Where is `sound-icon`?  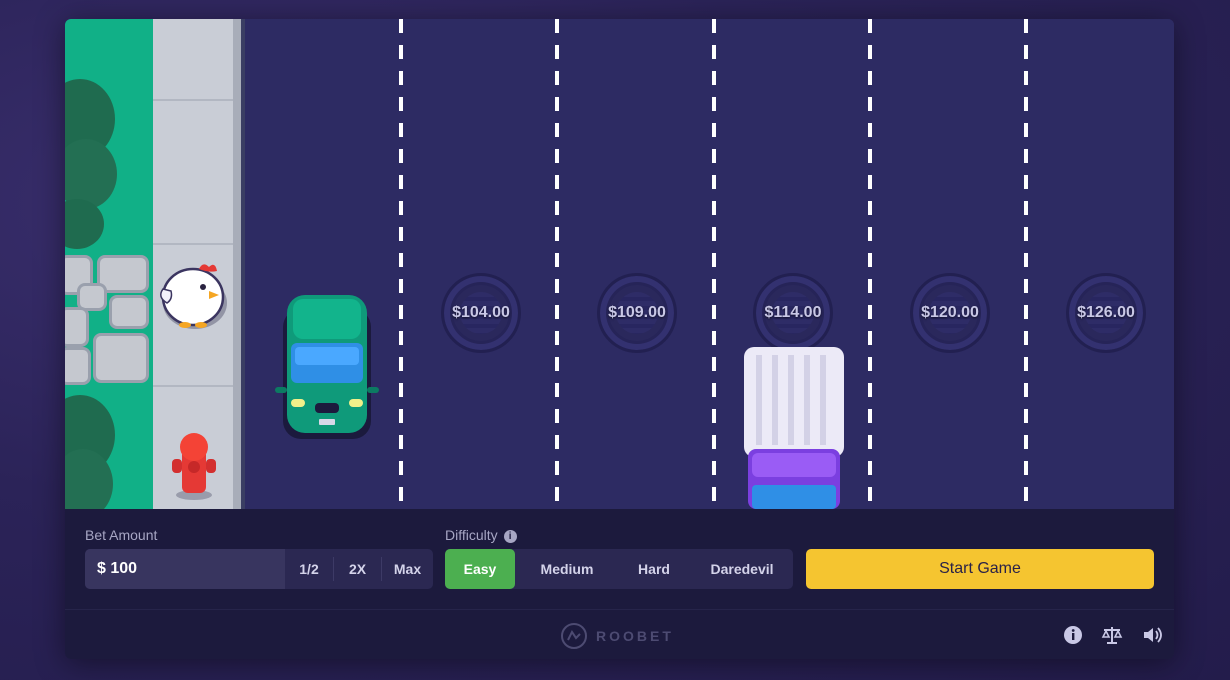 sound-icon is located at coordinates (1152, 635).